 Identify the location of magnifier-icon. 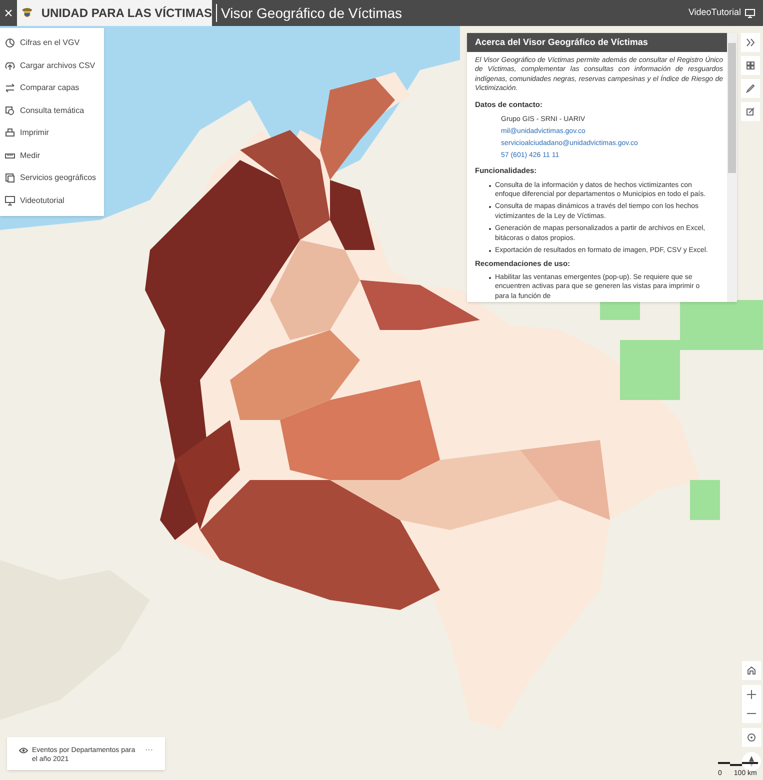
(10, 111).